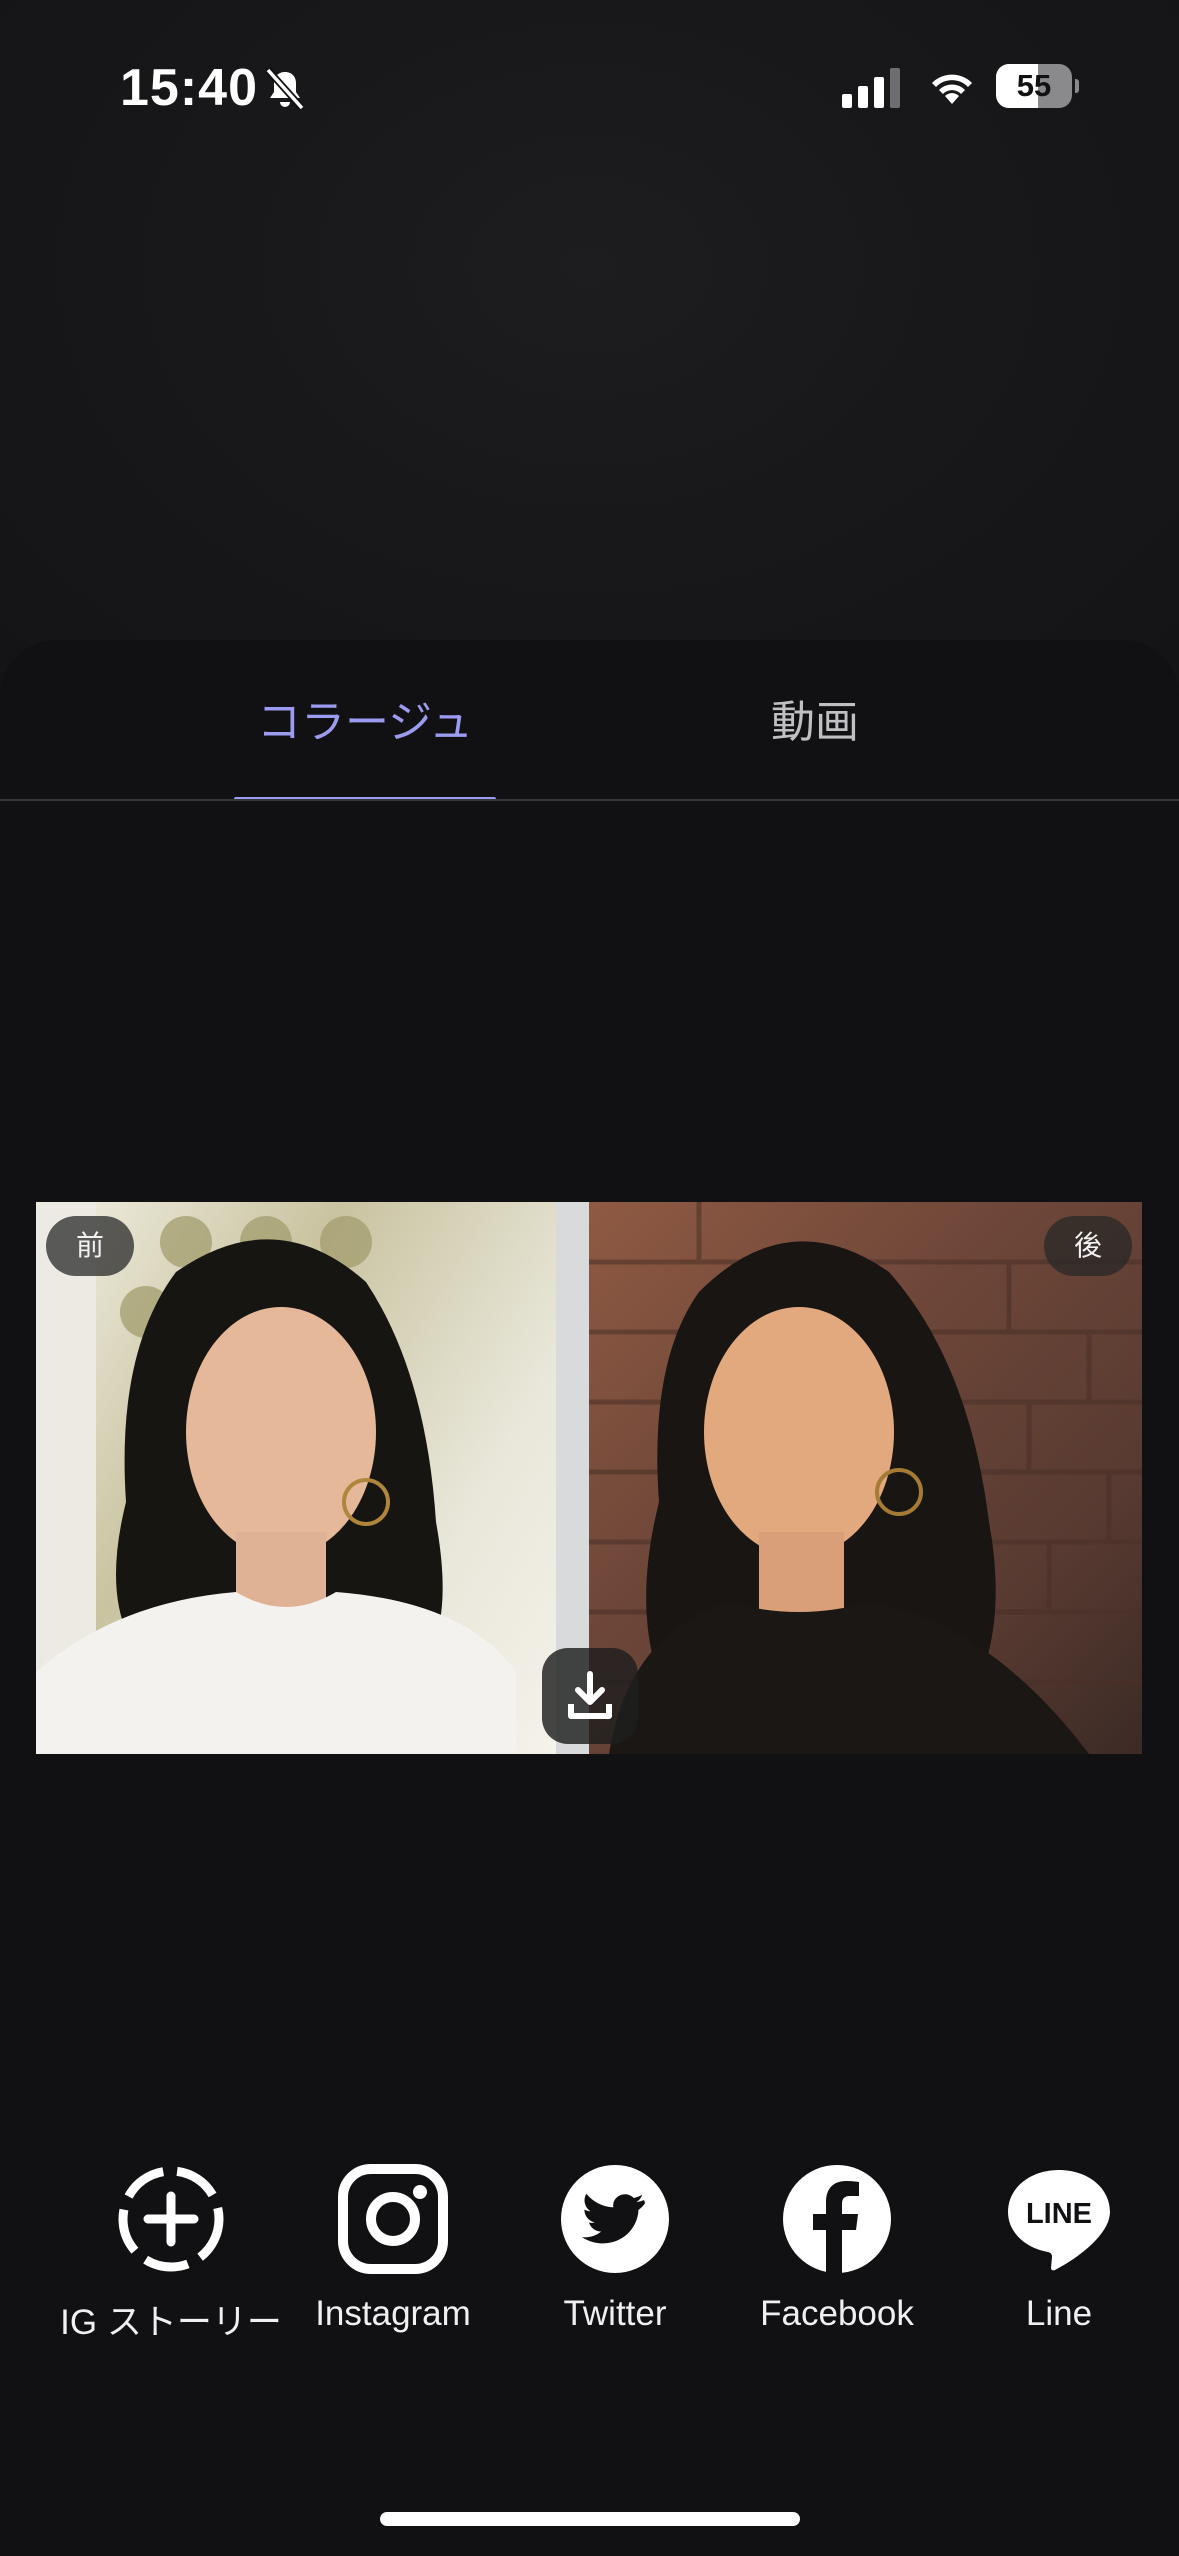  Describe the element at coordinates (589, 800) in the screenshot. I see `tabs-divider` at that location.